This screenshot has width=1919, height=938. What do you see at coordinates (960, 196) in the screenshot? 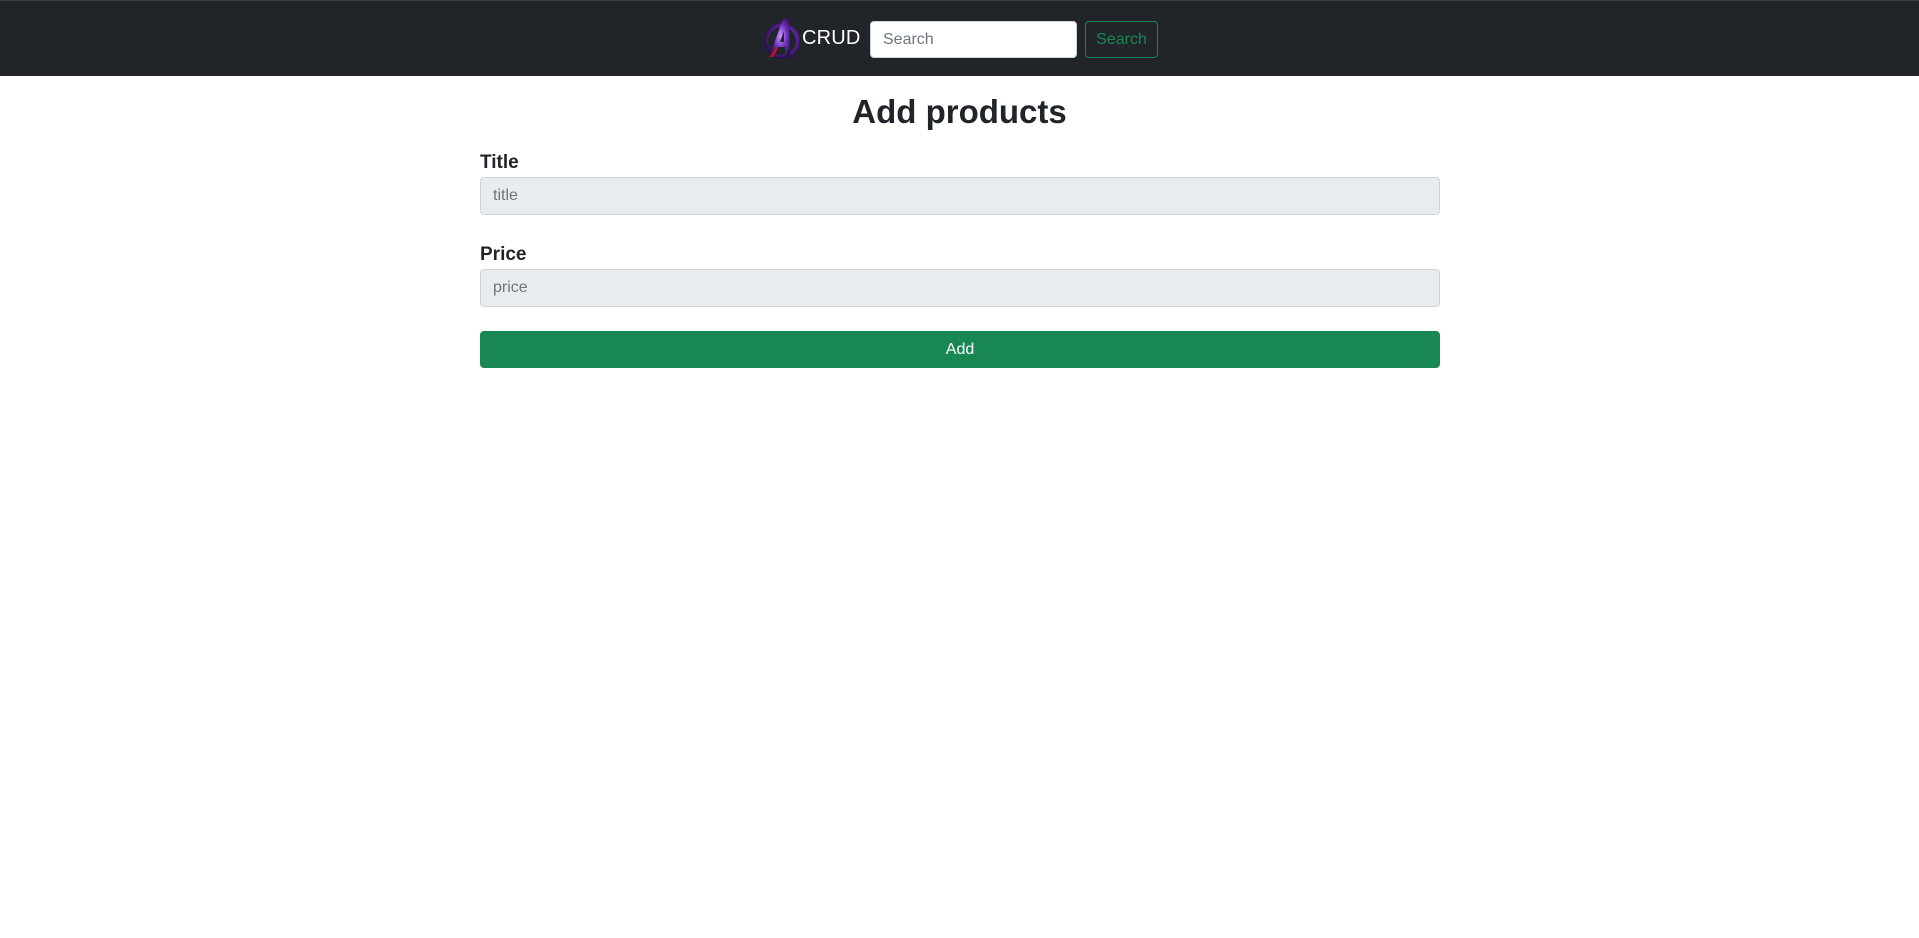
I see `title-input` at bounding box center [960, 196].